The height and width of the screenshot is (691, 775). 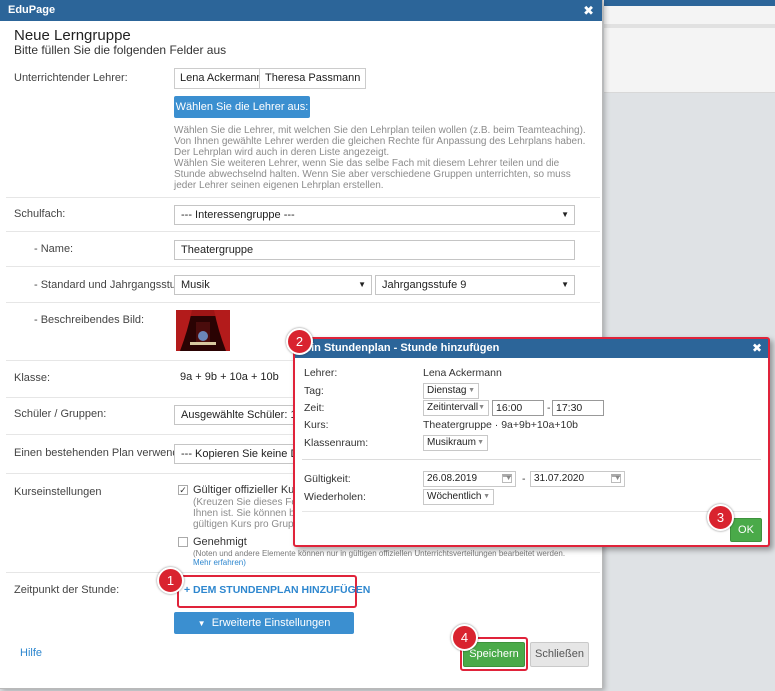 I want to click on step-badge-4: 4, so click(x=464, y=637).